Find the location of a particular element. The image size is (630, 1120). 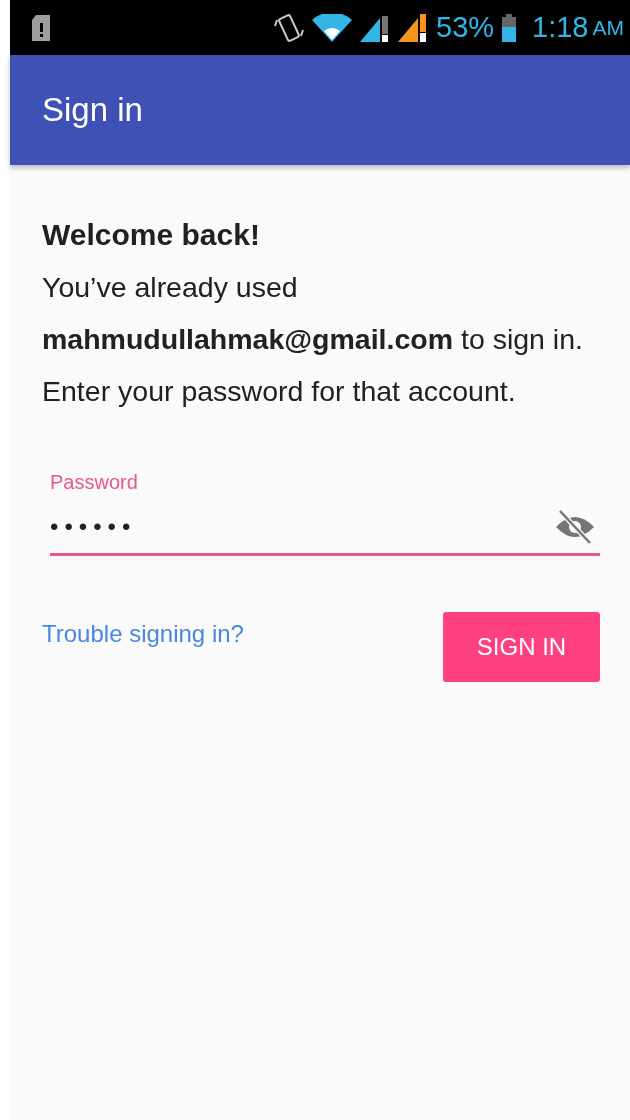

password-label: Password is located at coordinates (94, 482).